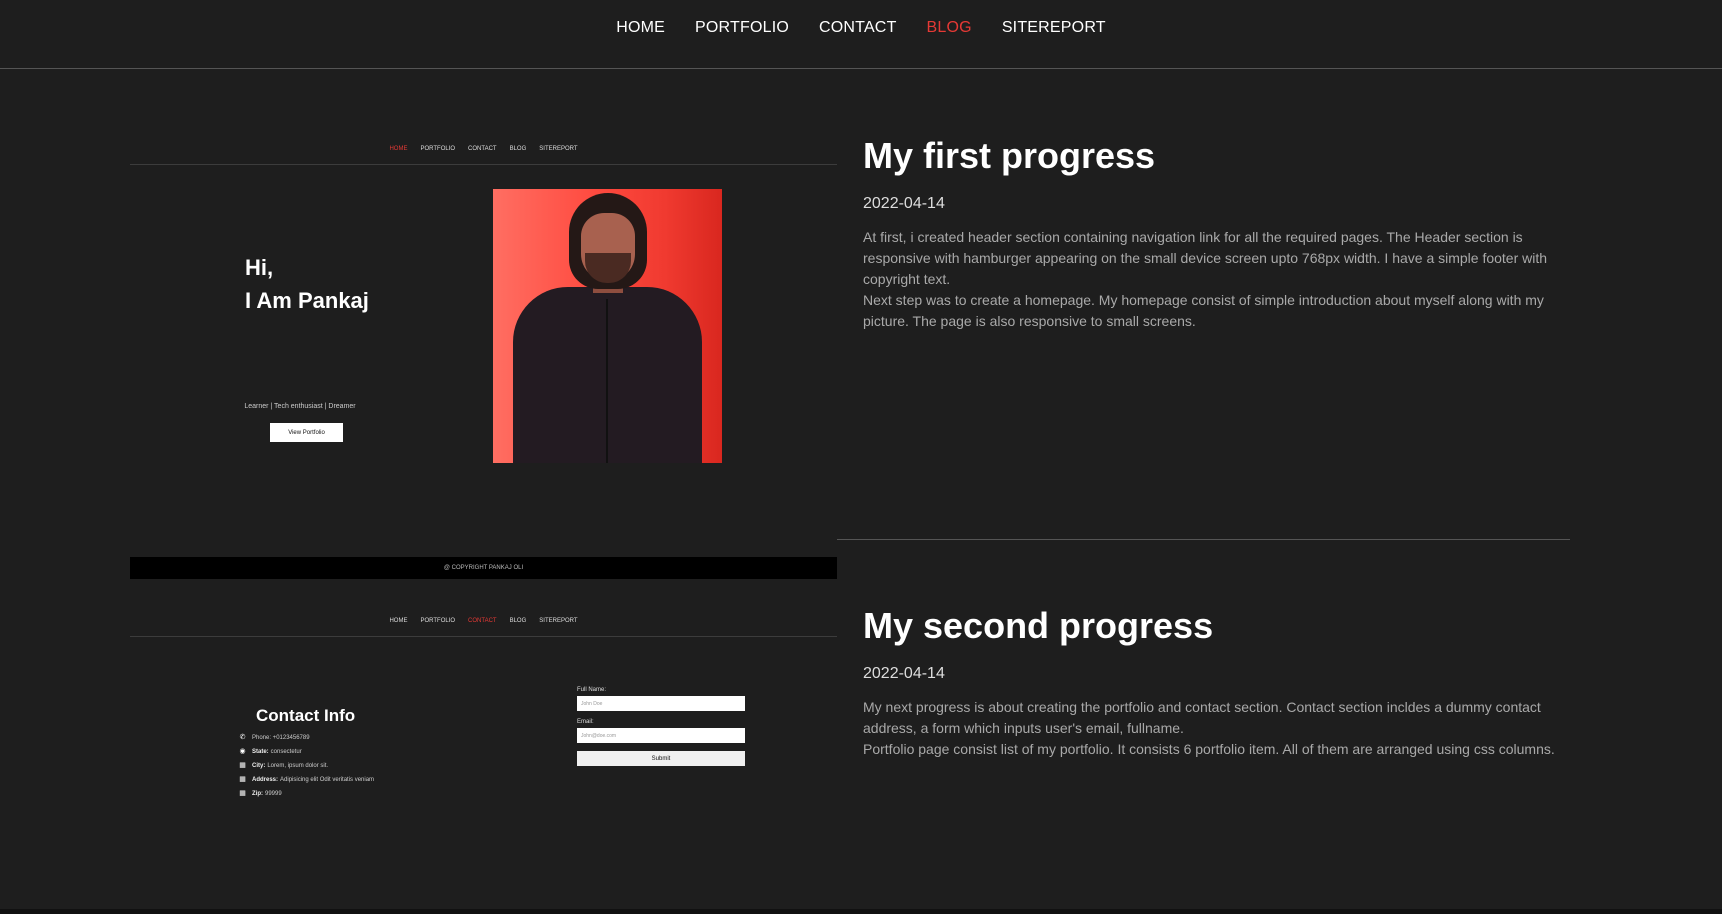  What do you see at coordinates (327, 780) in the screenshot?
I see `contact-value: Adipisicing elit Odit veritatis veniam` at bounding box center [327, 780].